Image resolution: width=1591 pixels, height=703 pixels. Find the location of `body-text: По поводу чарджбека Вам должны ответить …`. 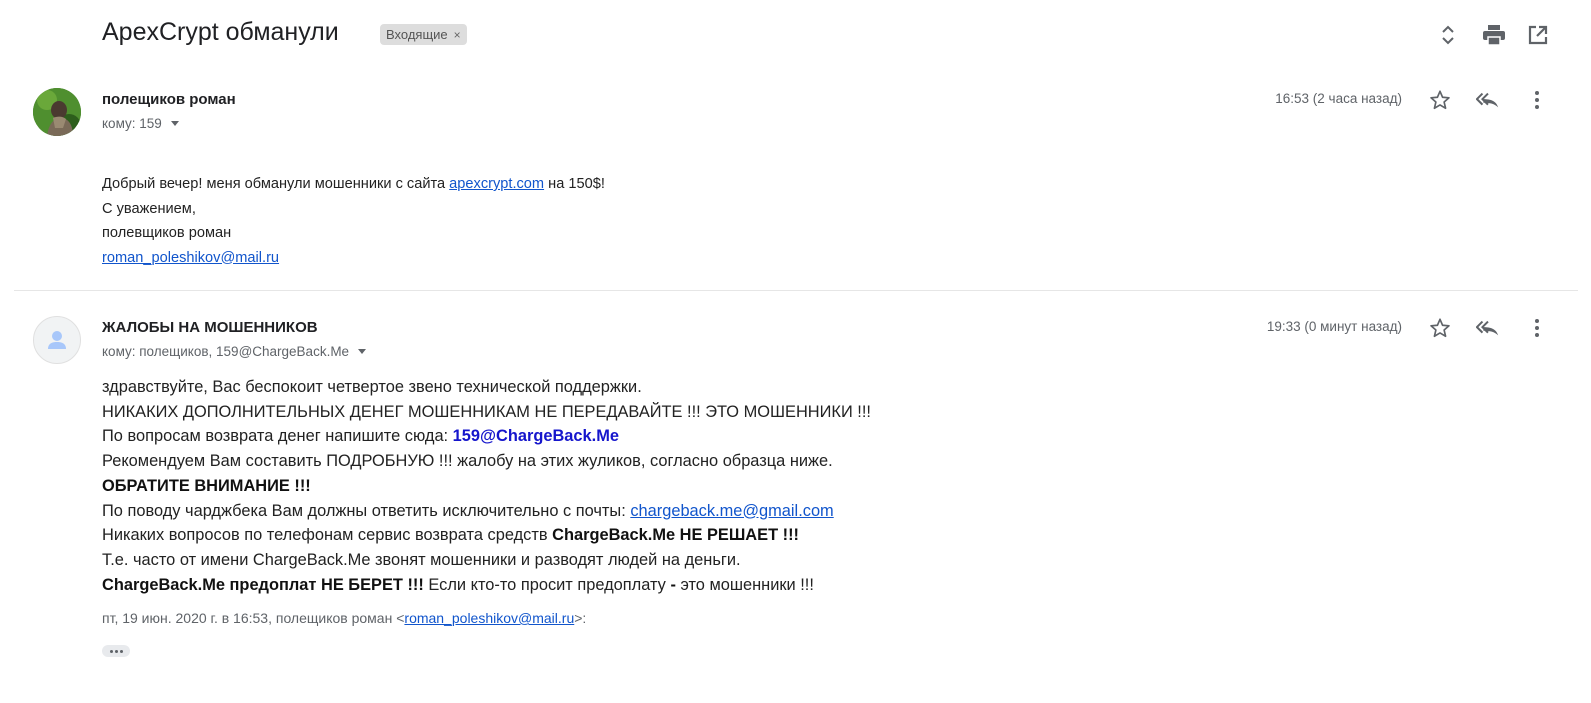

body-text: По поводу чарджбека Вам должны ответить … is located at coordinates (366, 510).